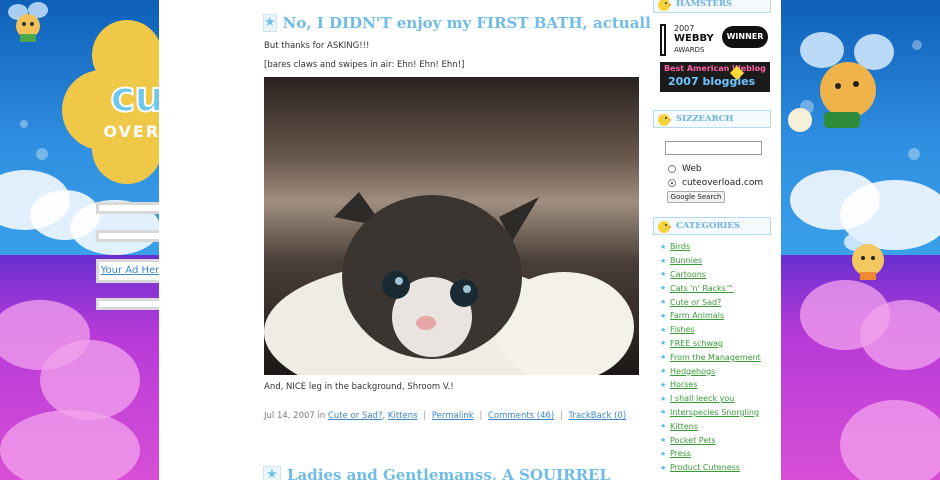  What do you see at coordinates (696, 343) in the screenshot?
I see `category-link: FREE schwag` at bounding box center [696, 343].